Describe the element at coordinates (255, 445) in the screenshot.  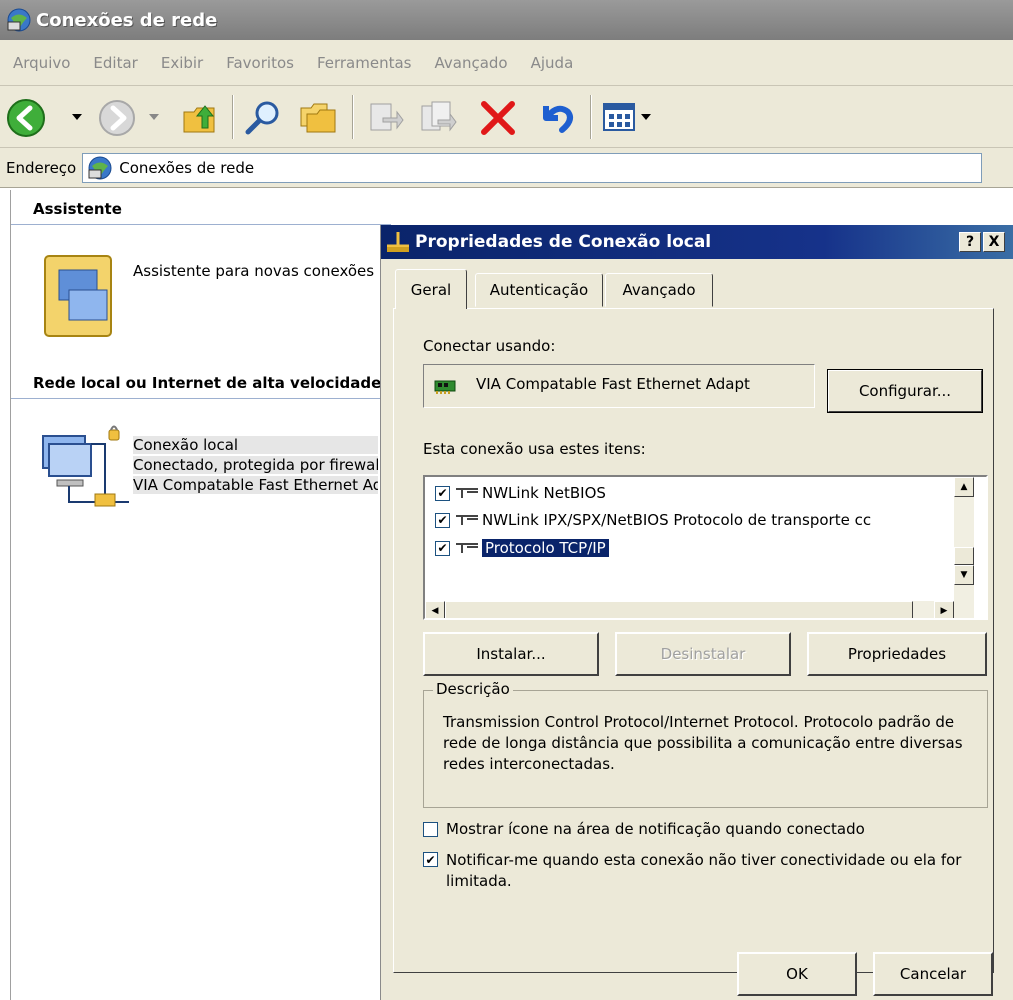
I see `connection-name: Conexão local` at that location.